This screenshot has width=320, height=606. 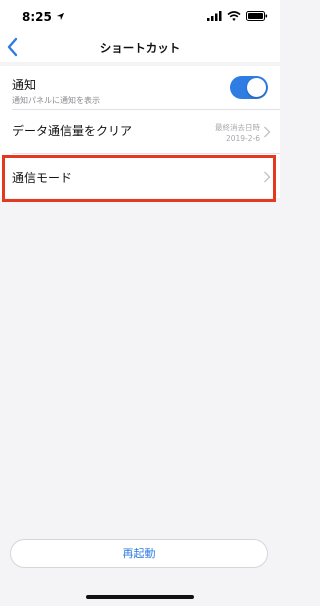 What do you see at coordinates (140, 132) in the screenshot?
I see `list-item-clear-data: データ通信量をクリア 最終消去日時 2019-2-6` at bounding box center [140, 132].